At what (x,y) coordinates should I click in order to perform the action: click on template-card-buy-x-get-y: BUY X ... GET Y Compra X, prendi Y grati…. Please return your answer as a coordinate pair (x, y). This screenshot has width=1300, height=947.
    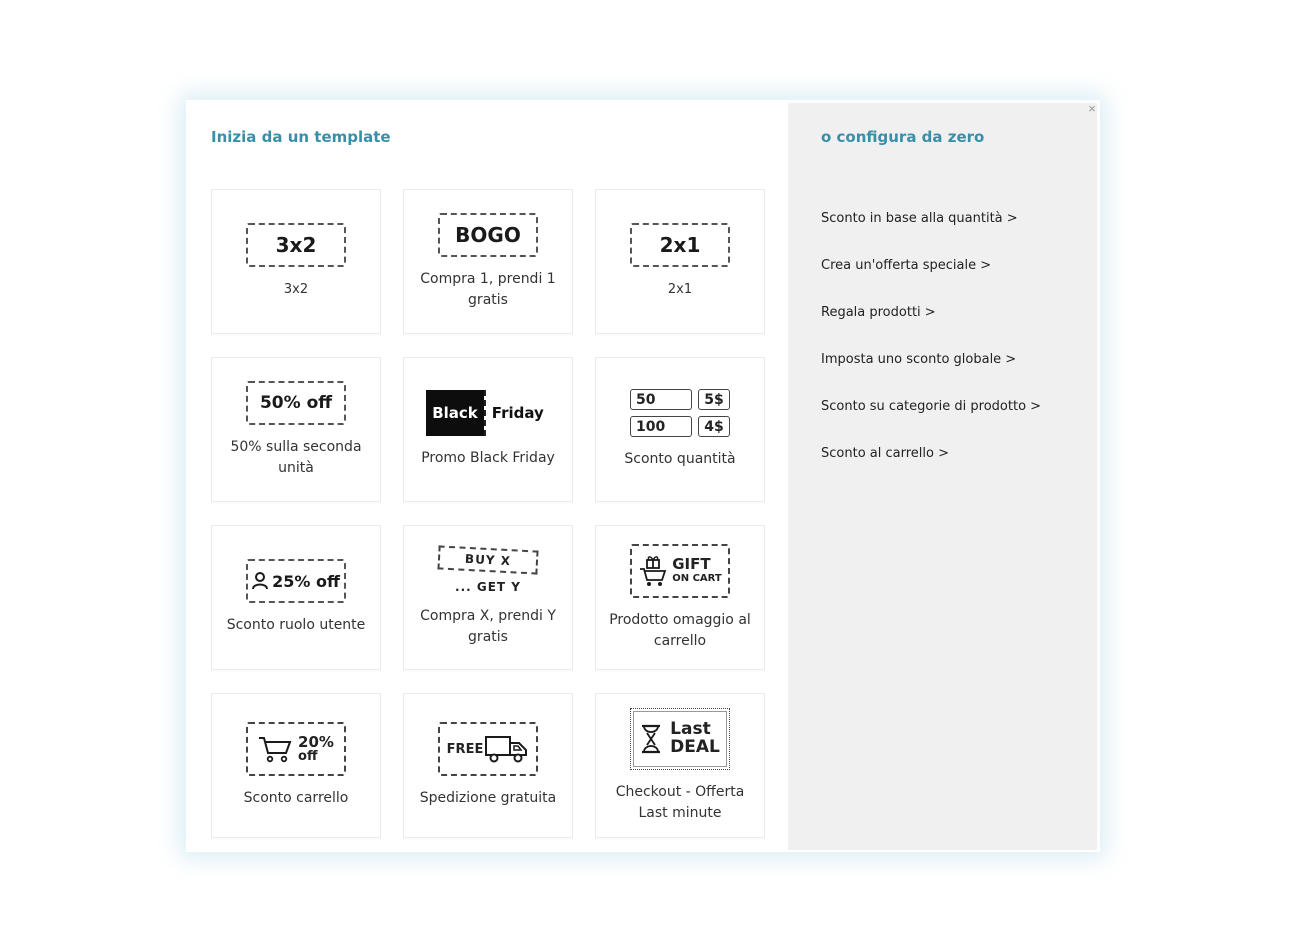
    Looking at the image, I should click on (488, 597).